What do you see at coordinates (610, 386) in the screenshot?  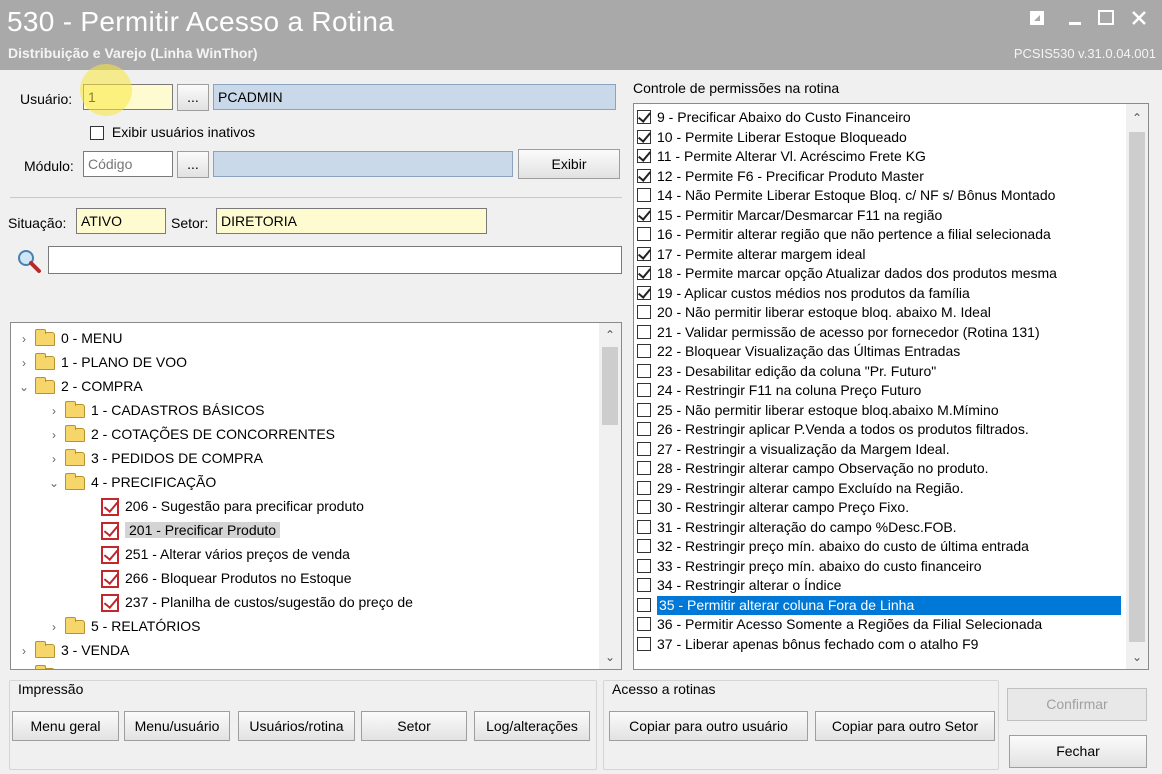 I see `tree-scroll-thumb` at bounding box center [610, 386].